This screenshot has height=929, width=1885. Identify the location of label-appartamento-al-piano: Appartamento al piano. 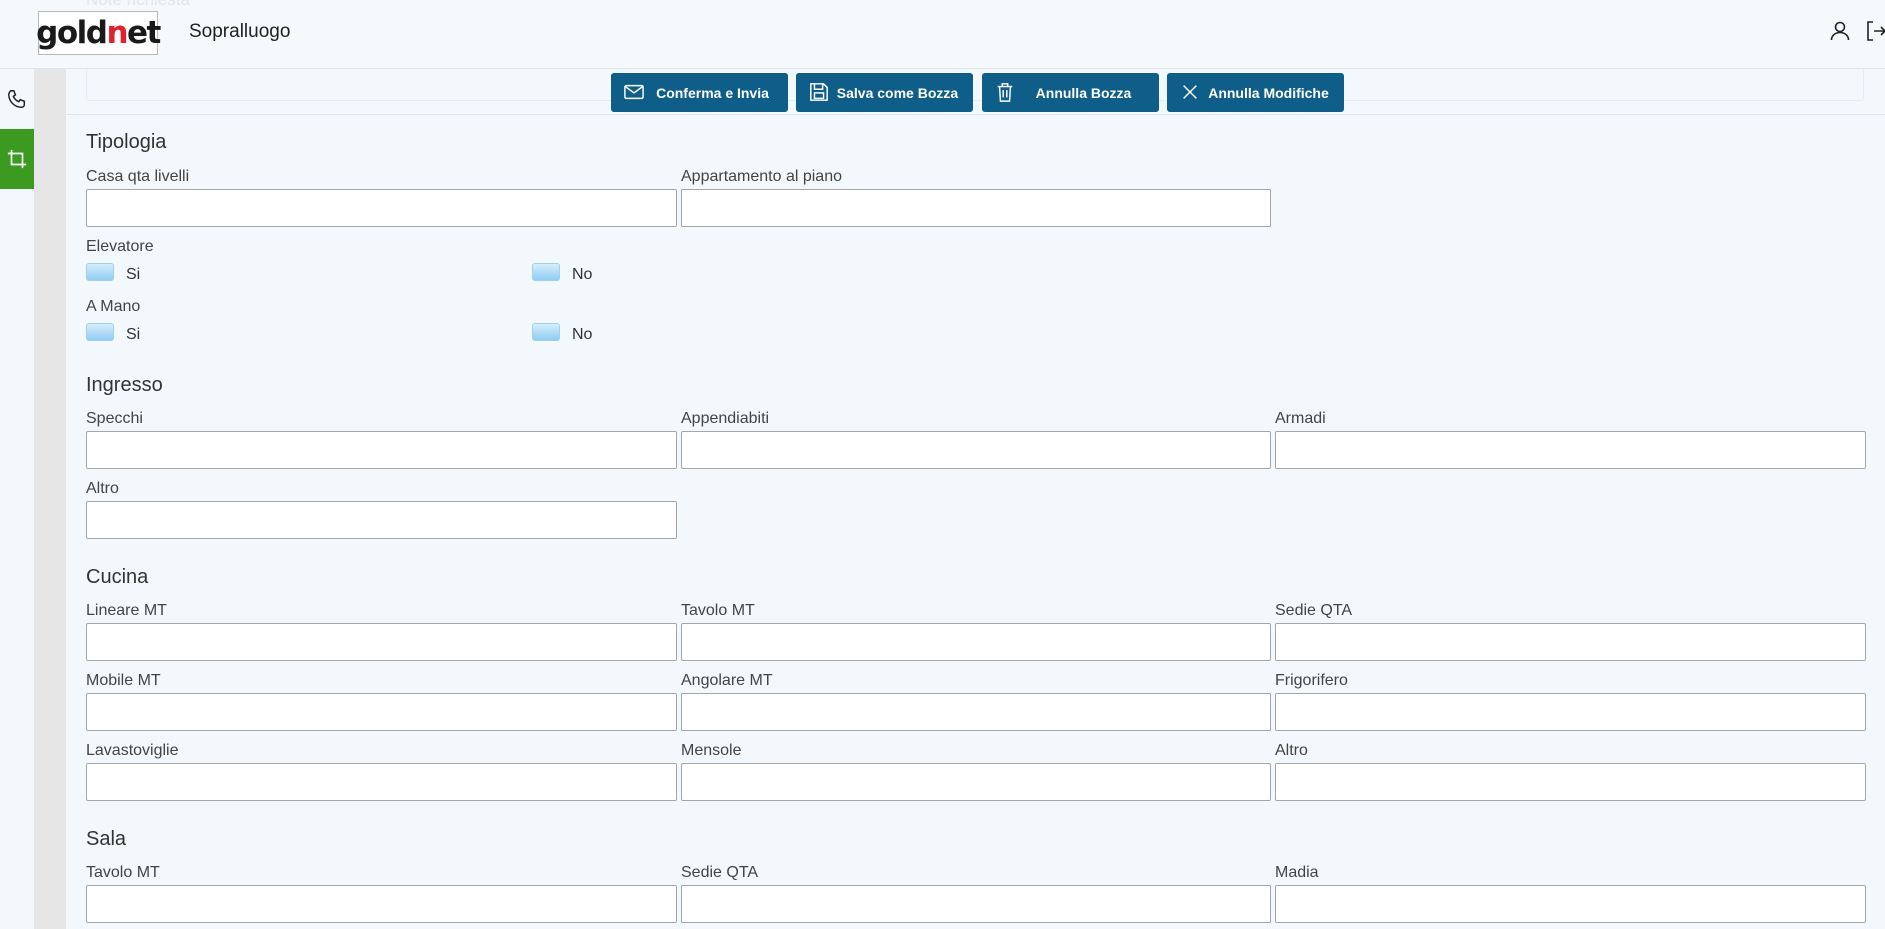
(761, 176).